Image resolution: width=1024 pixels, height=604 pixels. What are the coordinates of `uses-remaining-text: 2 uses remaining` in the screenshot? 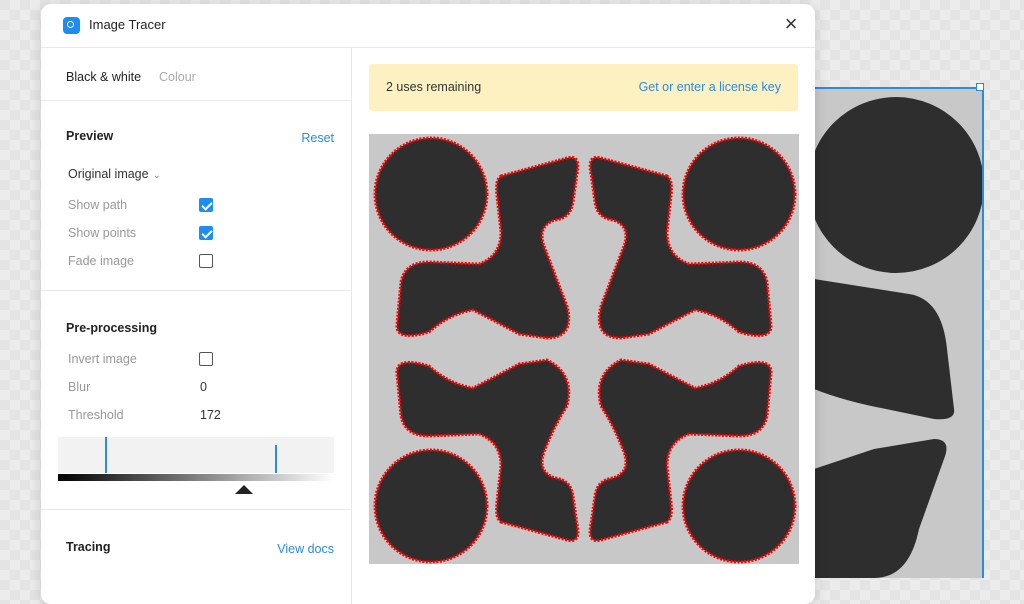 It's located at (434, 87).